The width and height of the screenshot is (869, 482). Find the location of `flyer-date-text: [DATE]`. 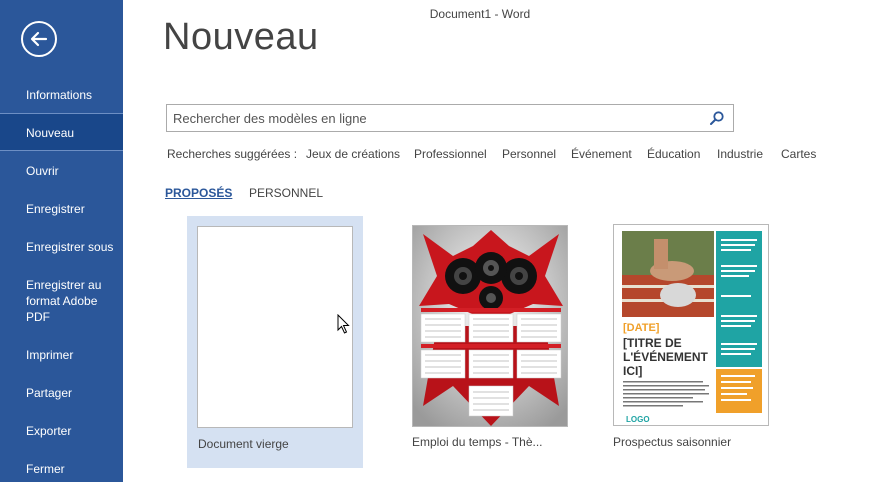

flyer-date-text: [DATE] is located at coordinates (641, 328).